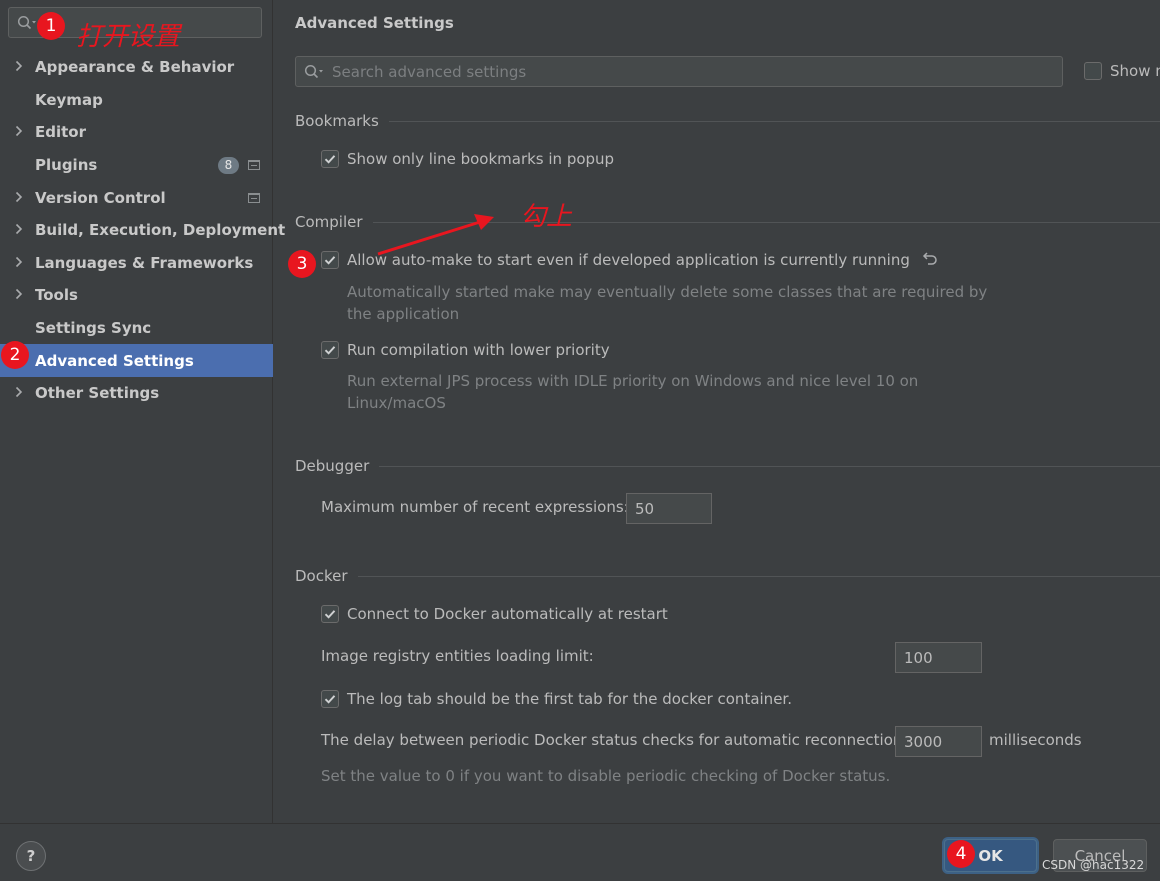 The image size is (1160, 881). I want to click on sidebar-item-label: Editor, so click(60, 132).